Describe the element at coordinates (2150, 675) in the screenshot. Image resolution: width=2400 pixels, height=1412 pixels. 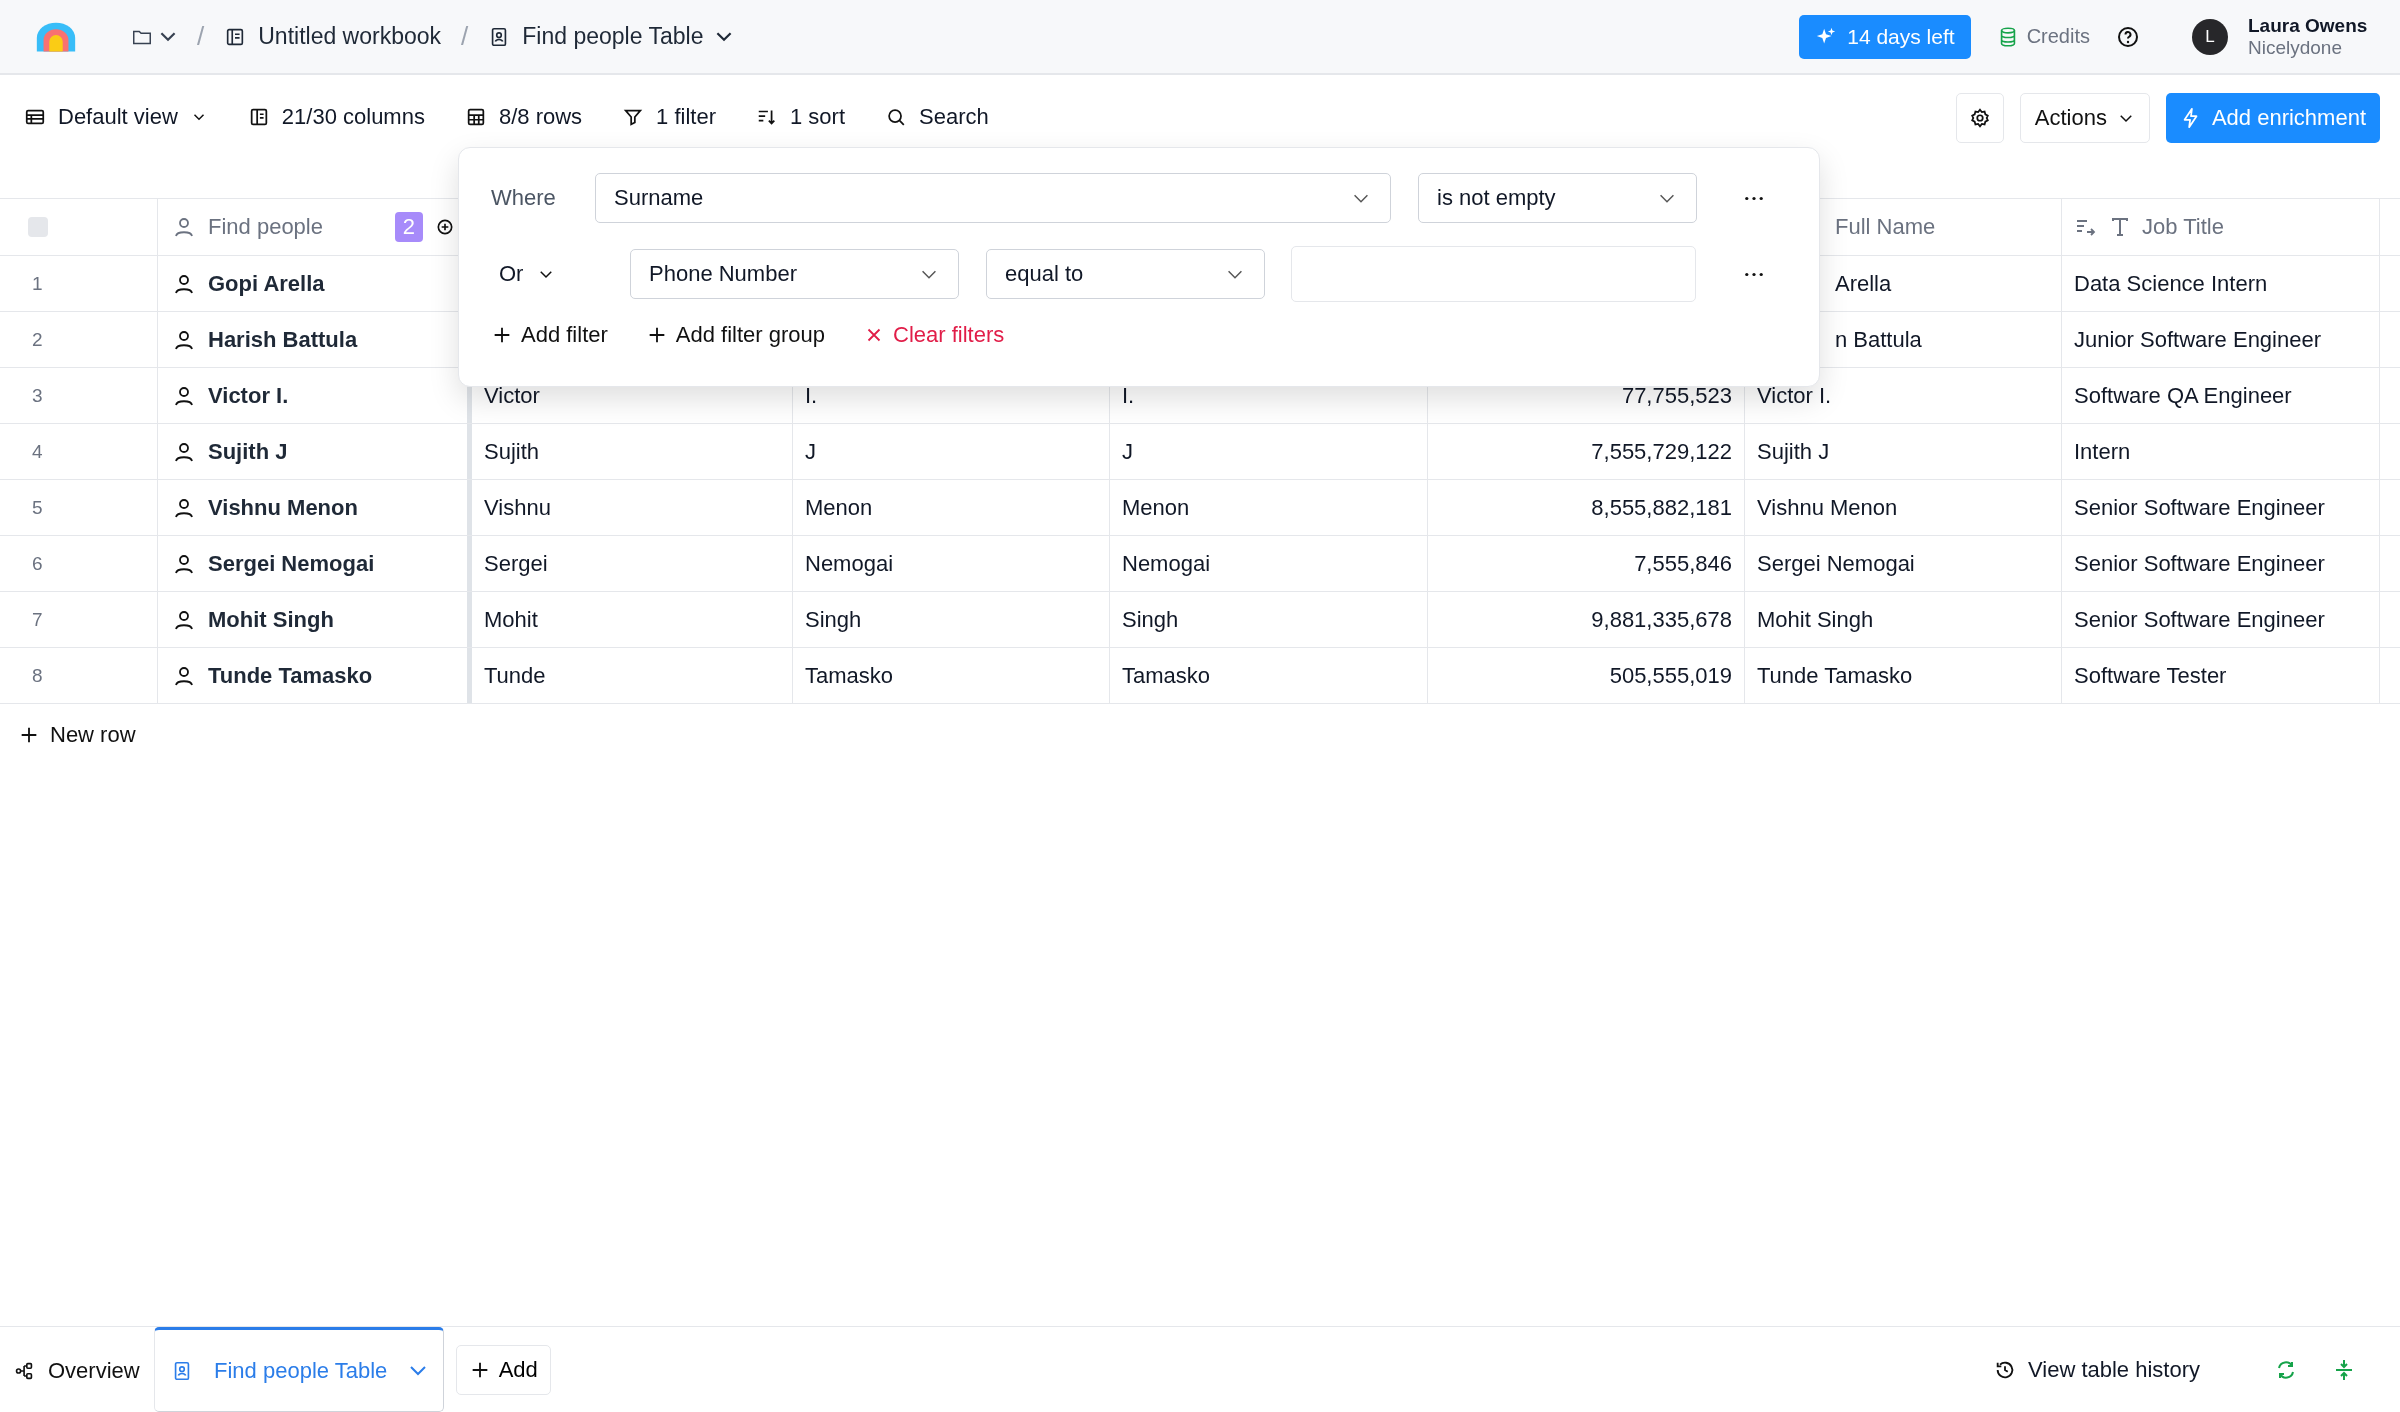
I see `table-cell: Software Tester` at that location.